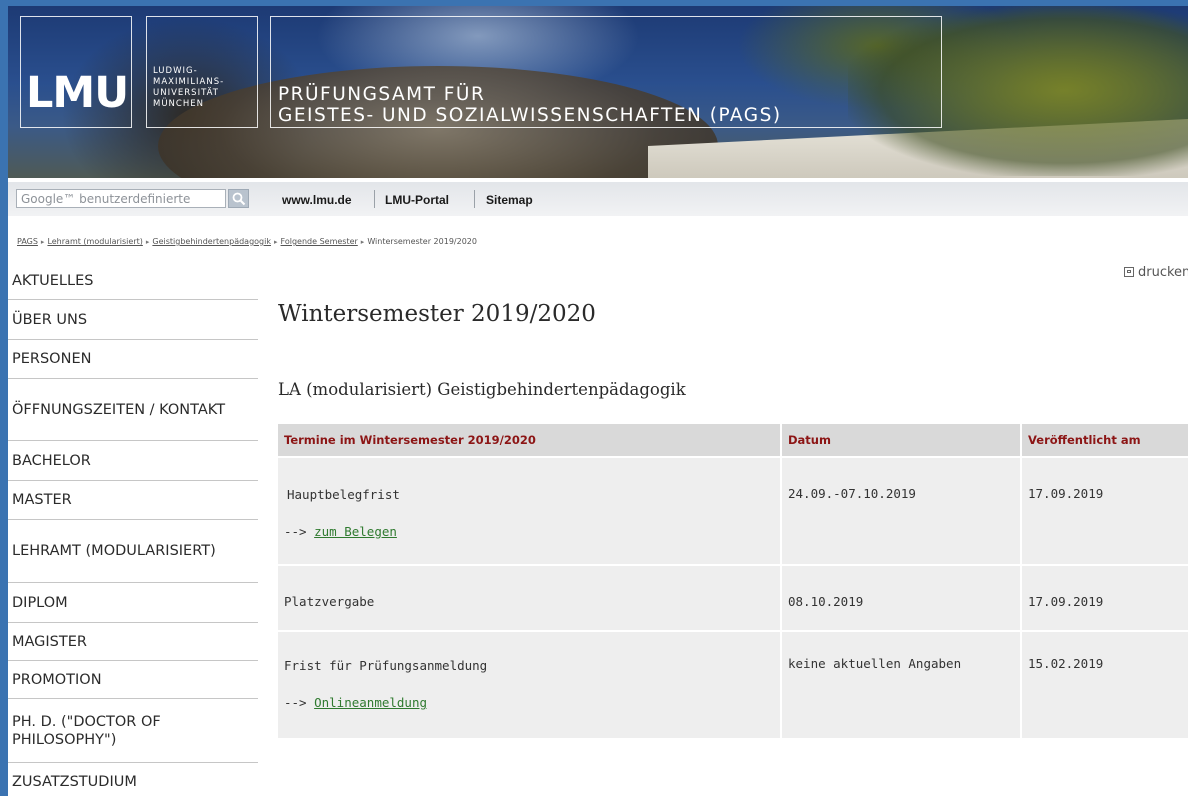 This screenshot has height=796, width=1188. I want to click on datum-value: keine aktuellen Angaben, so click(875, 663).